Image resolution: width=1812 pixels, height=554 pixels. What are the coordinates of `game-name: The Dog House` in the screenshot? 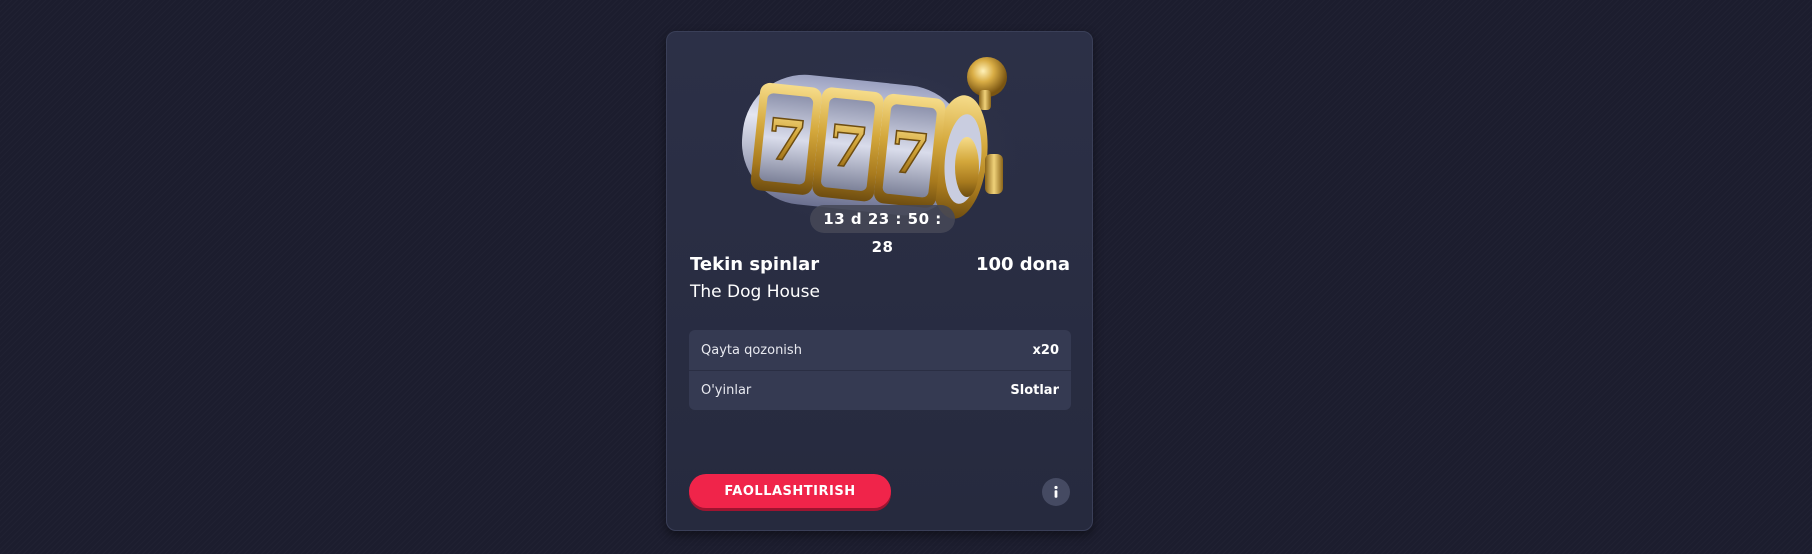 It's located at (755, 292).